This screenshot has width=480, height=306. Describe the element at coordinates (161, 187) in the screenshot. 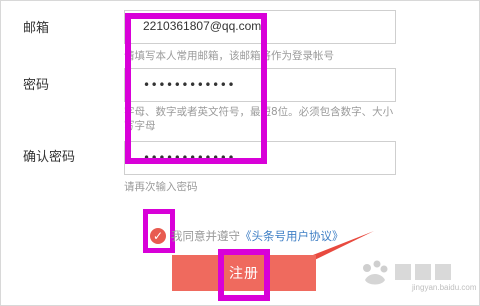

I see `confirm-password-hint: 请再次输入密码` at that location.